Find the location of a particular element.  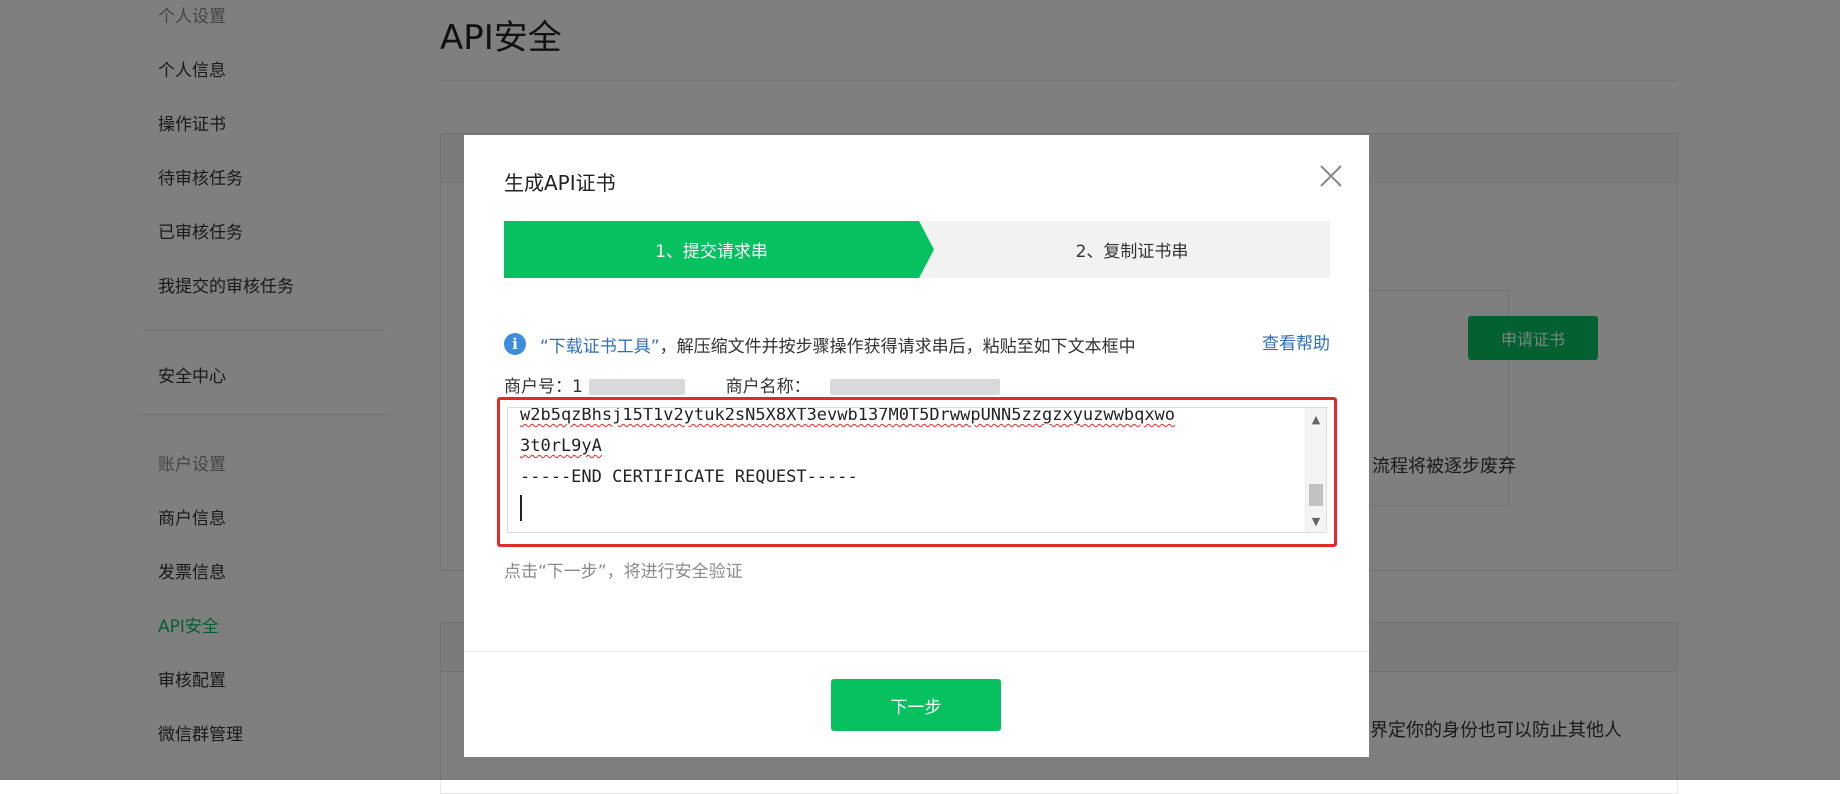

instruction-text: ，解压缩文件并按步骤操作获得请求串后，粘贴至如下文本框中 is located at coordinates (897, 346).